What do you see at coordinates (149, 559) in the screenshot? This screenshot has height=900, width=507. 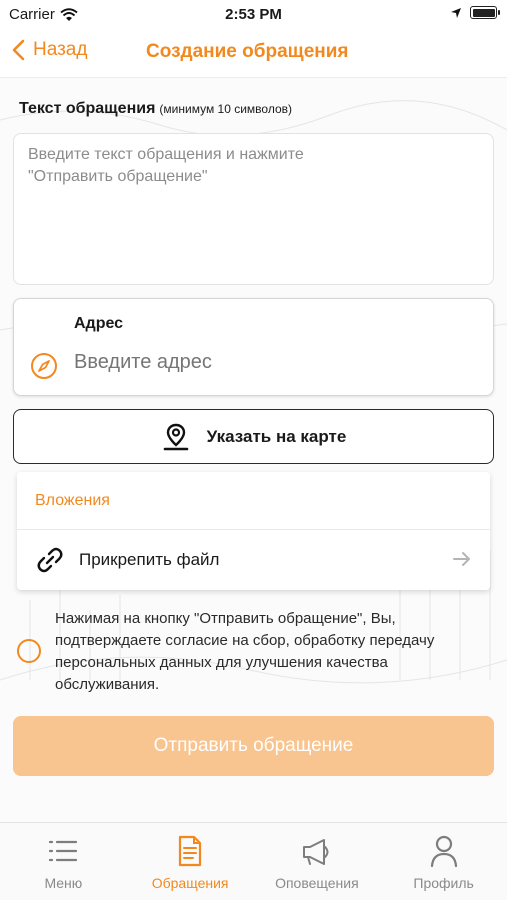 I see `attach-file-label: Прикрепить файл` at bounding box center [149, 559].